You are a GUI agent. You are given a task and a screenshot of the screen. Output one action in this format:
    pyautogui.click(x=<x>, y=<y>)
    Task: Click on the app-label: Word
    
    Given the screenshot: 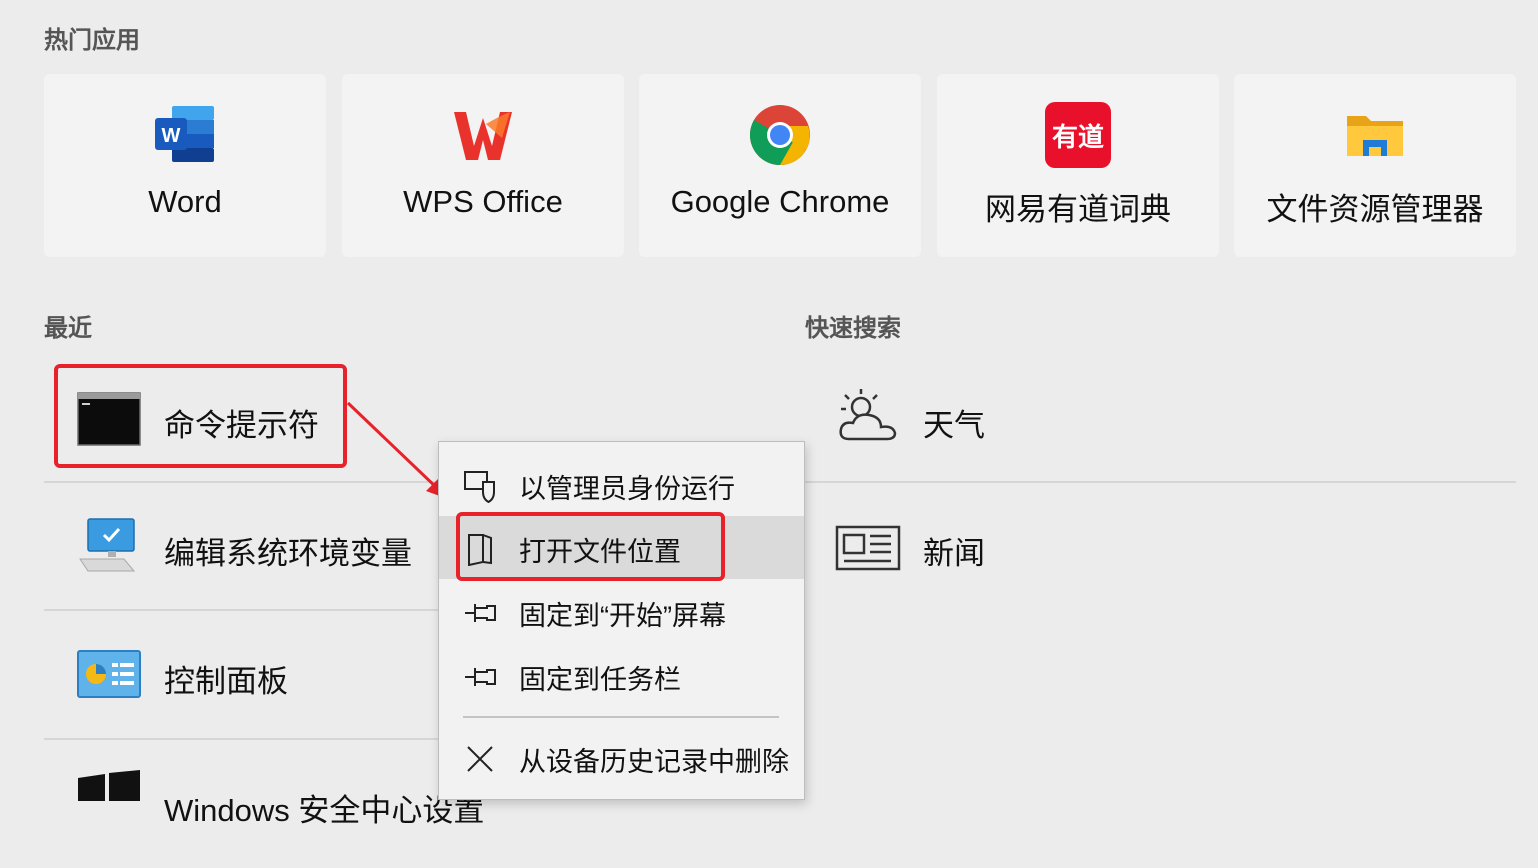 What is the action you would take?
    pyautogui.click(x=185, y=201)
    